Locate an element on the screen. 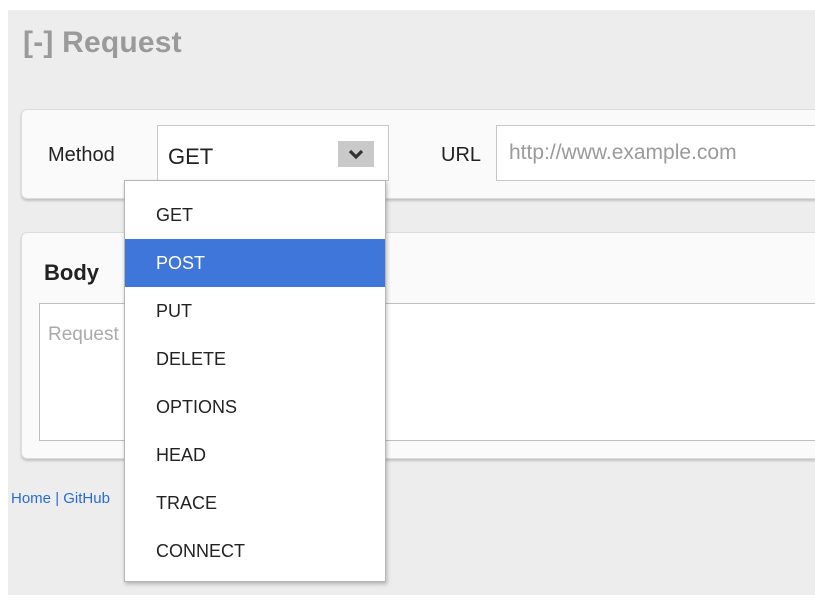  method-option-head: HEAD is located at coordinates (255, 455).